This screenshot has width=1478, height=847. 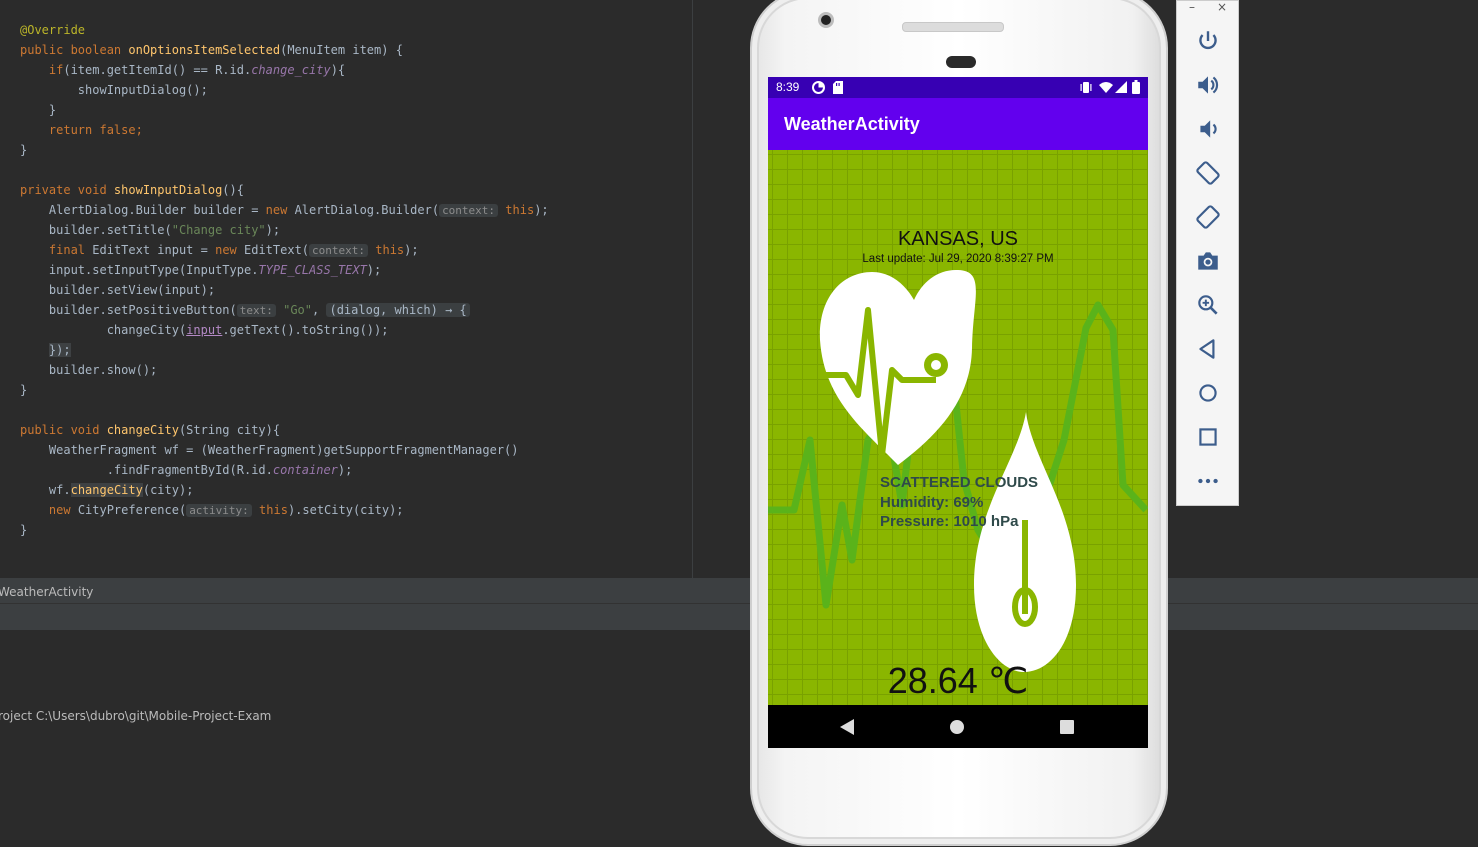 I want to click on rotate-right-button, so click(x=1208, y=217).